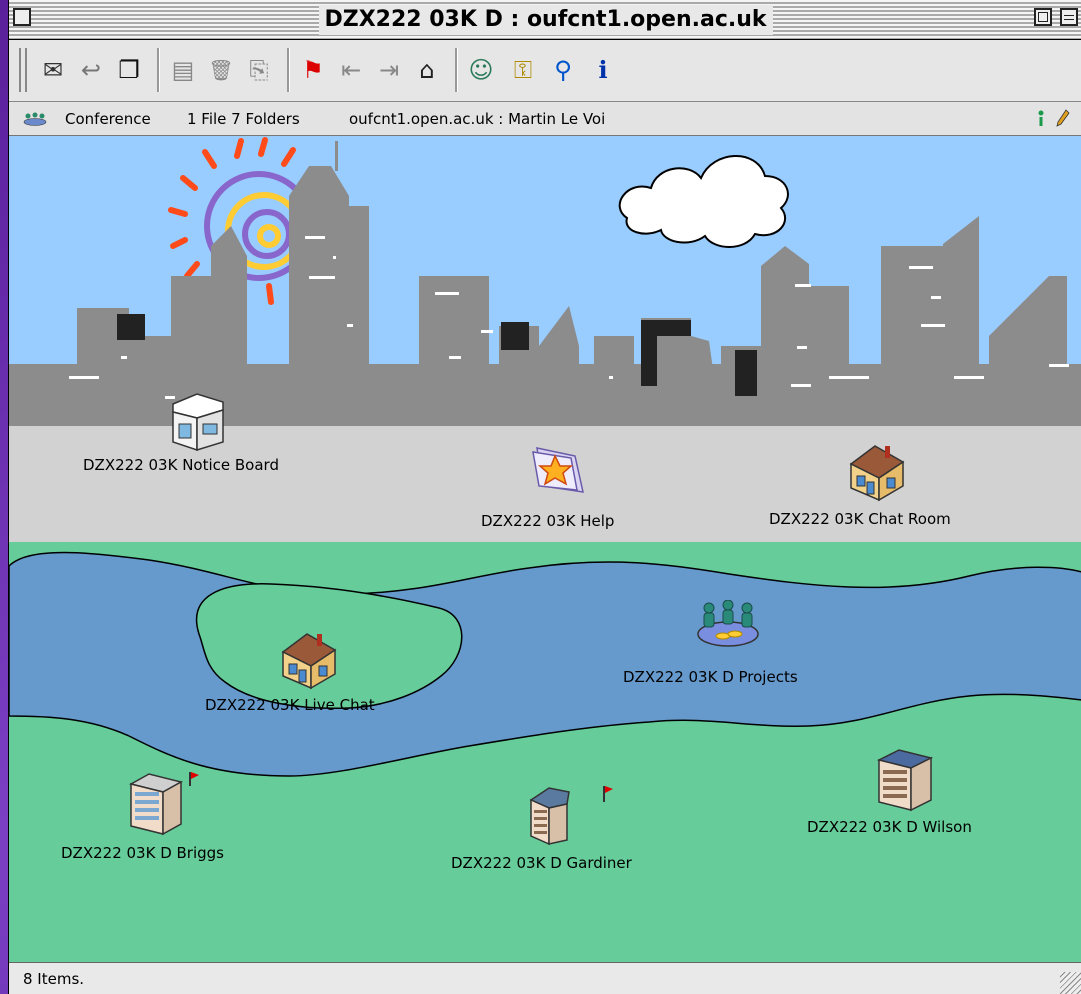 Image resolution: width=1081 pixels, height=994 pixels. What do you see at coordinates (477, 119) in the screenshot?
I see `server-location: oufcnt1.open.ac.uk : Martin Le Voi` at bounding box center [477, 119].